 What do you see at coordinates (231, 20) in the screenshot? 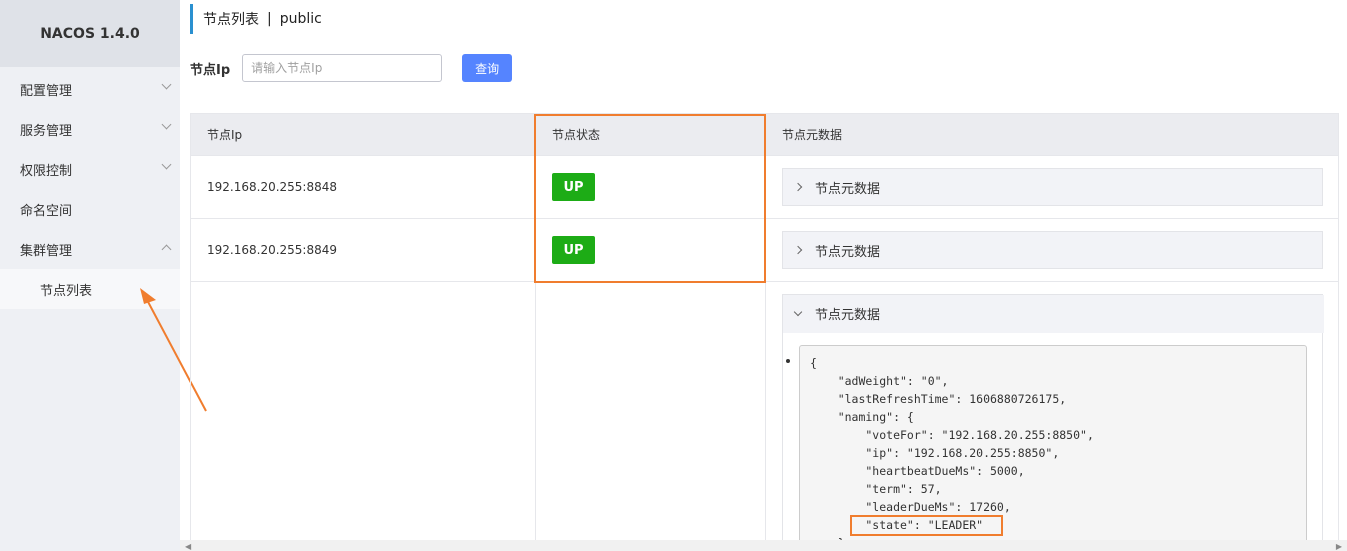
I see `page-title-text: 节点列表` at bounding box center [231, 20].